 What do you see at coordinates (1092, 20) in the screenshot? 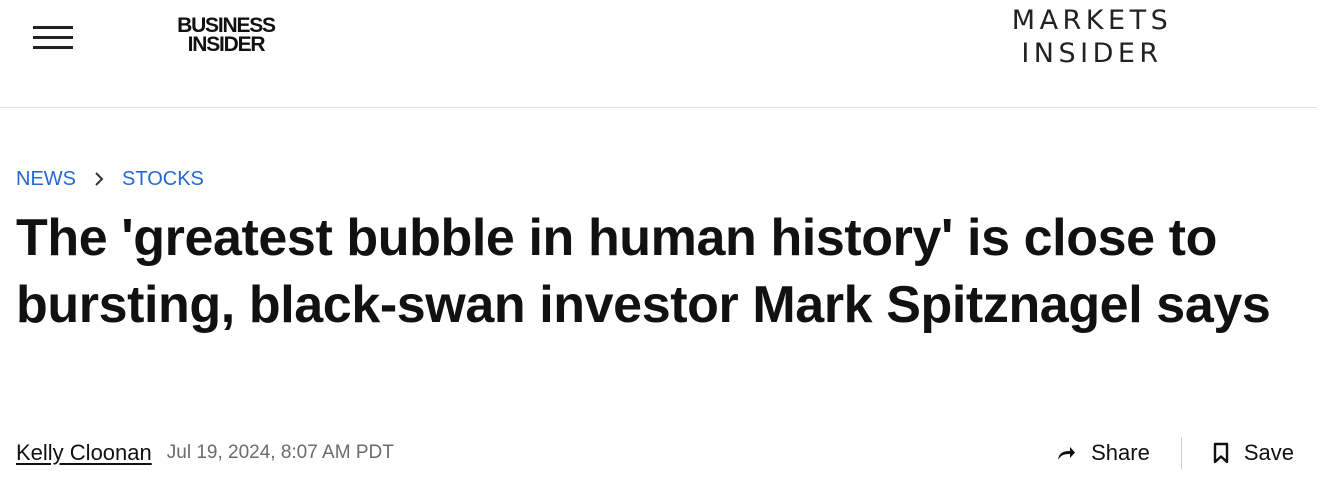
I see `section-logo-line-1: MARKETS` at bounding box center [1092, 20].